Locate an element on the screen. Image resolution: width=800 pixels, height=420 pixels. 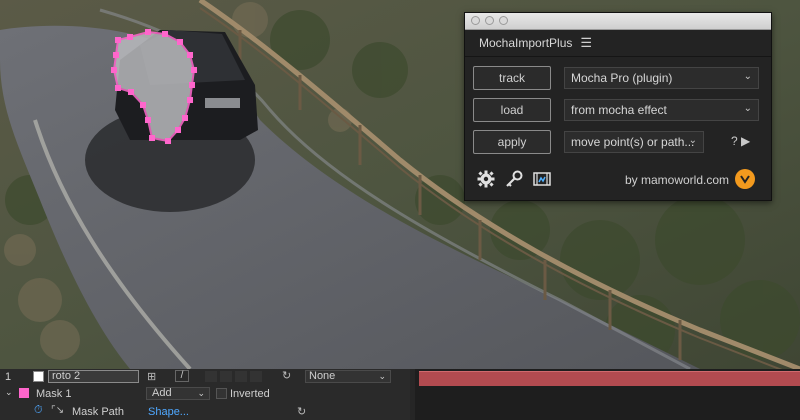
mask-row: ⌄ Mask 1 Add ⌄ Inverted is located at coordinates (205, 394).